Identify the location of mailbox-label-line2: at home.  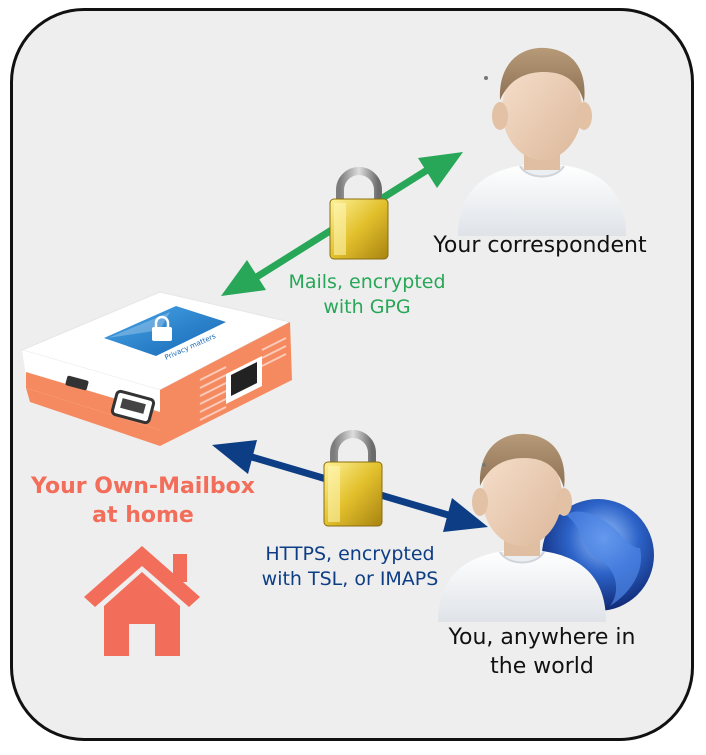
(143, 515).